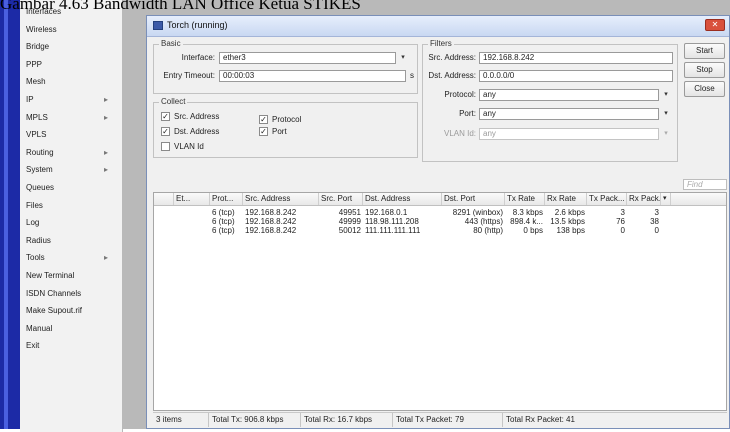  Describe the element at coordinates (576, 76) in the screenshot. I see `filter-dst-address-field: 0.0.0.0/0` at that location.